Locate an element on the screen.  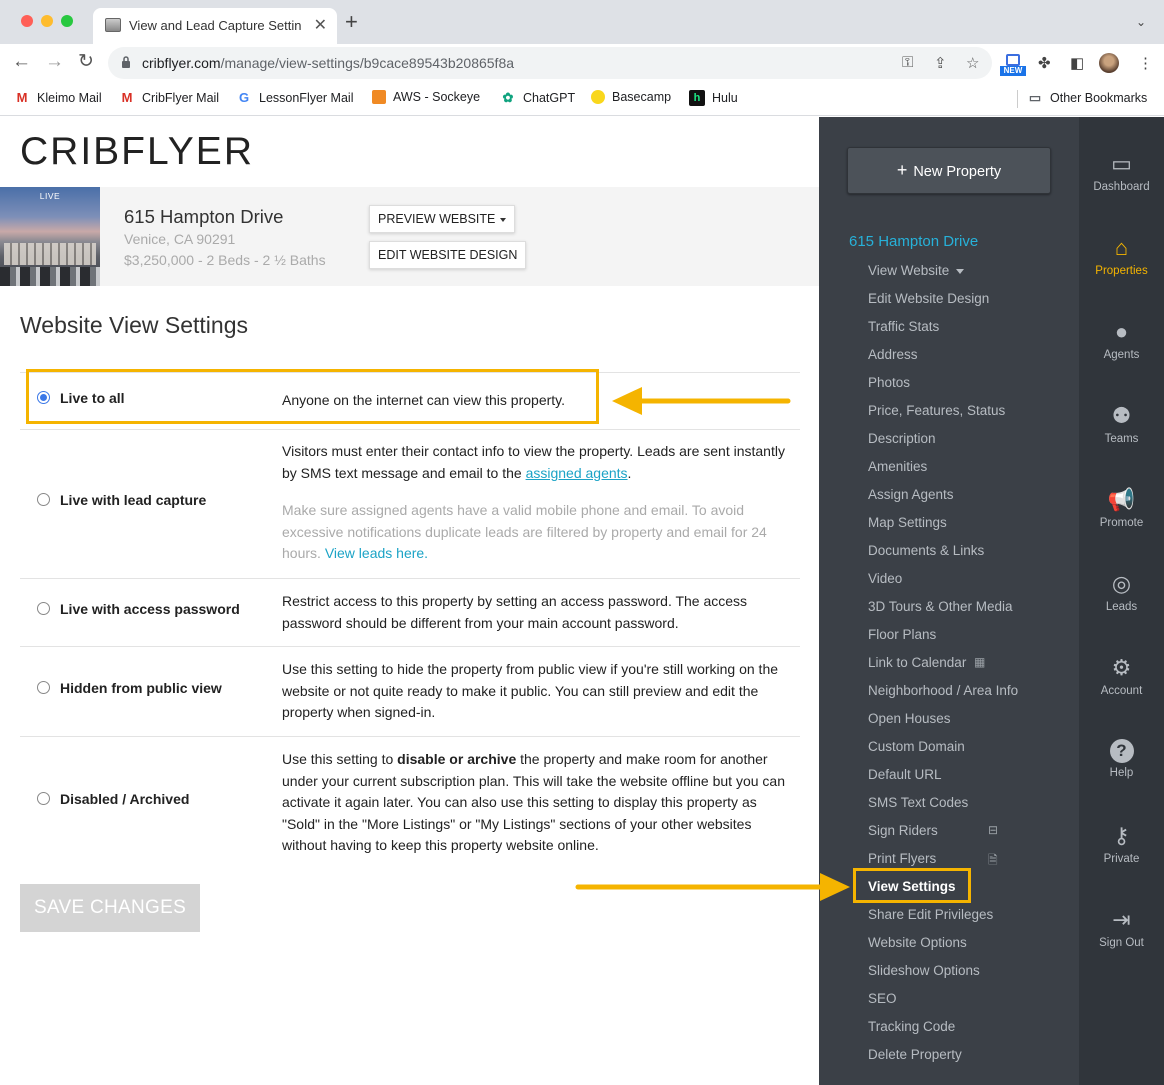
nav-dashboard: ▭ Dashboard is located at coordinates (1121, 172).